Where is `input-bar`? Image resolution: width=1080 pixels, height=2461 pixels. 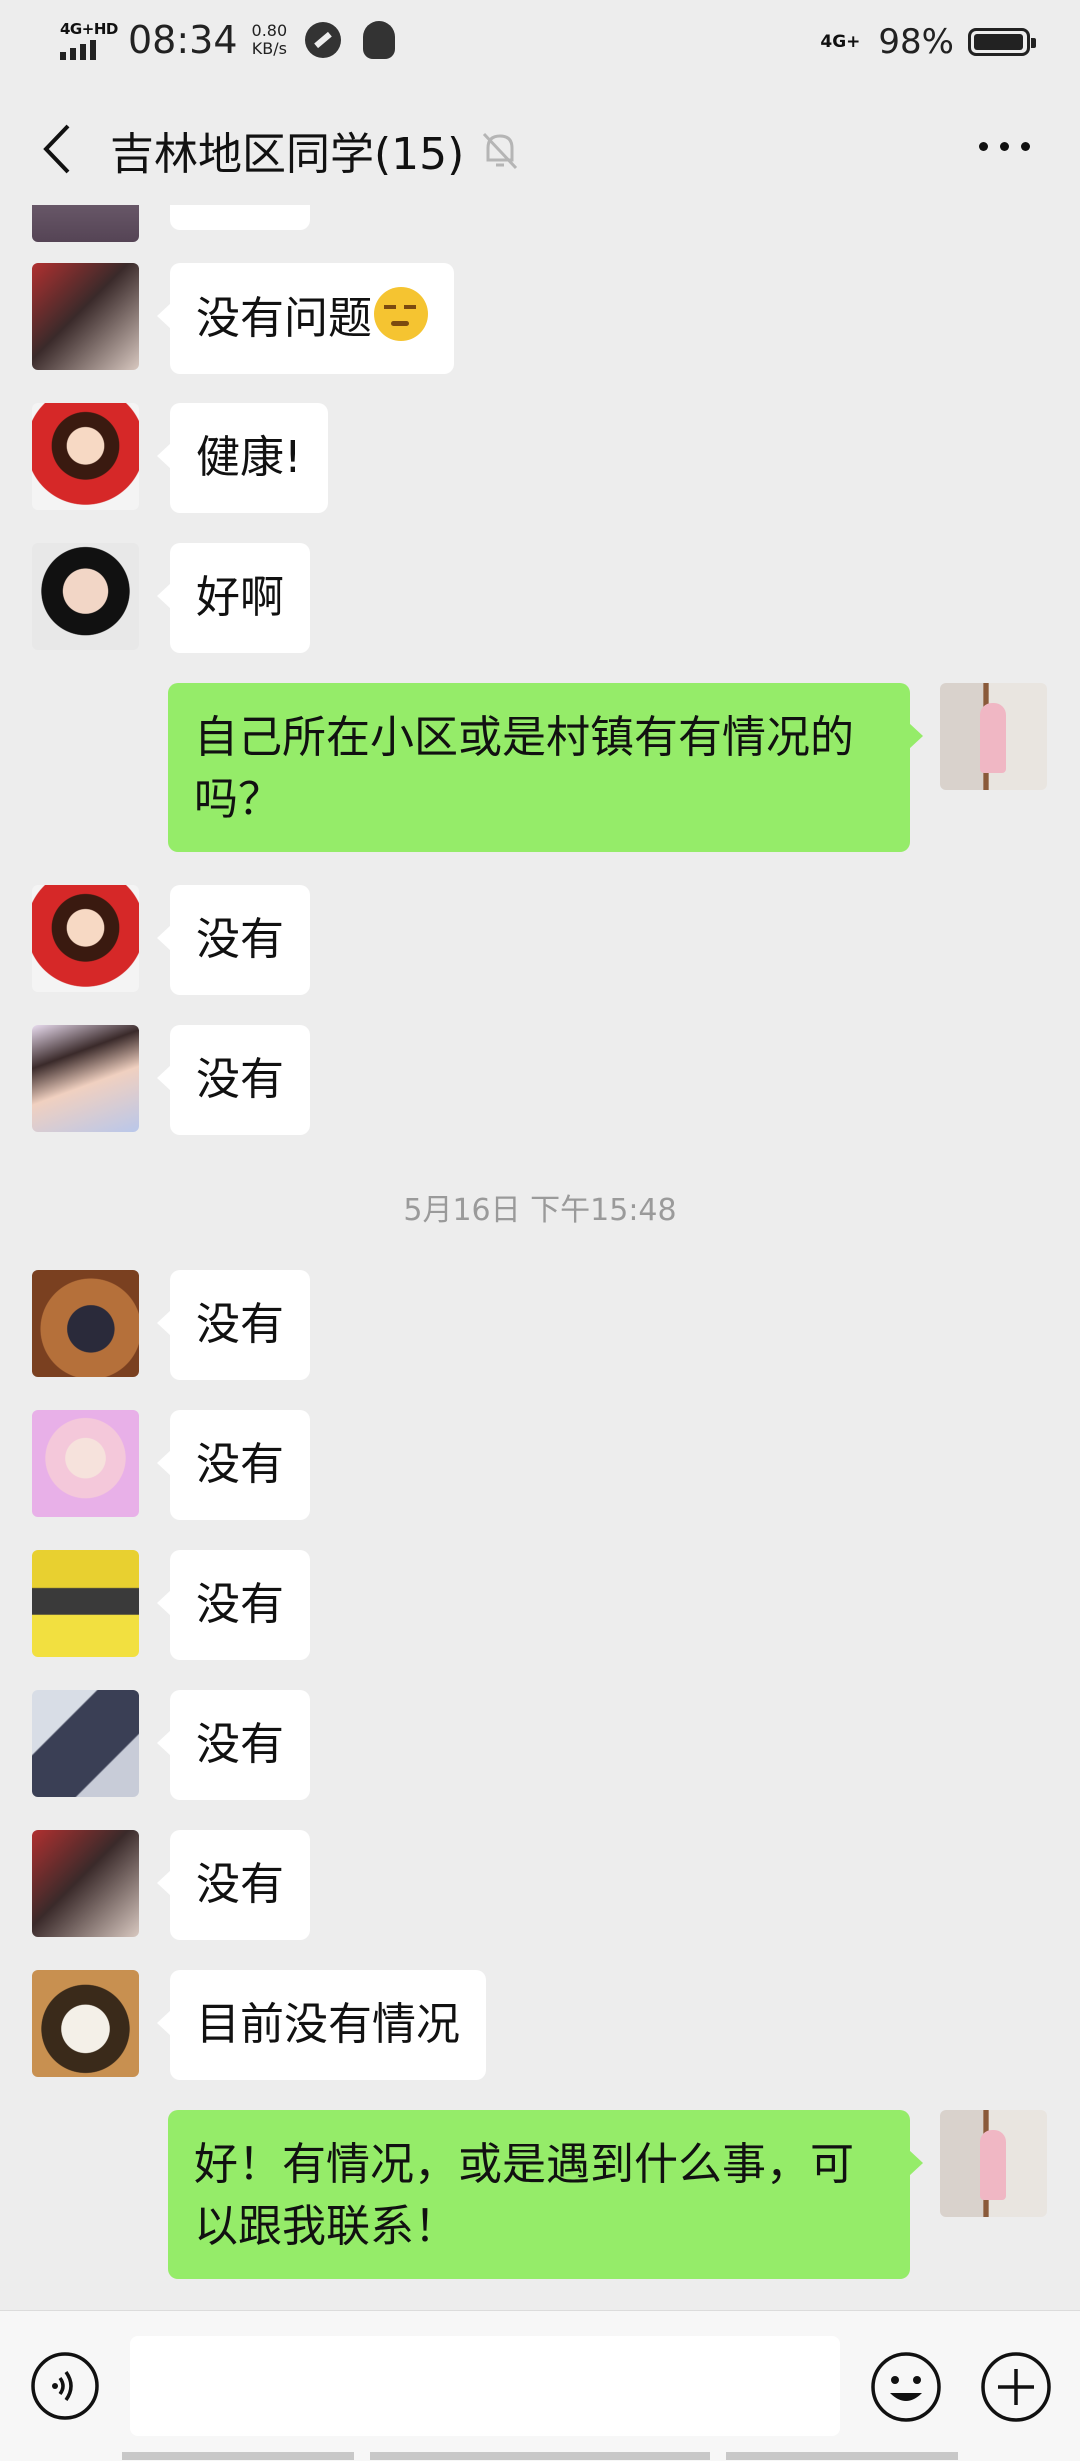 input-bar is located at coordinates (540, 2385).